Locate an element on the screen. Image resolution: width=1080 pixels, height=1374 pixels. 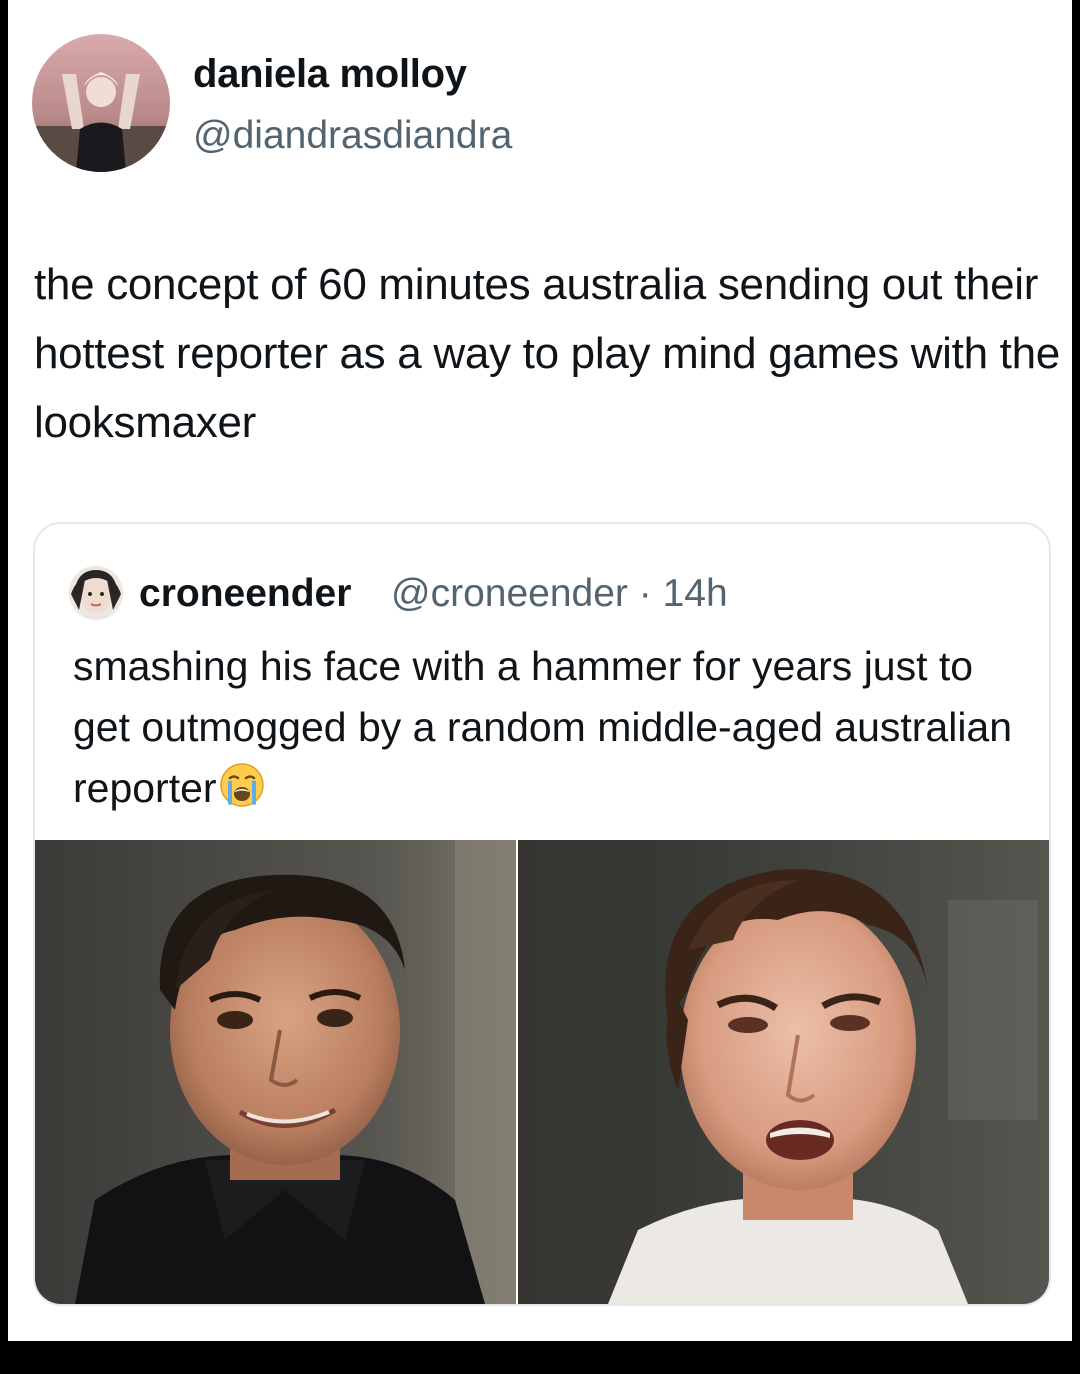
quoted-author-avatar is located at coordinates (96, 593).